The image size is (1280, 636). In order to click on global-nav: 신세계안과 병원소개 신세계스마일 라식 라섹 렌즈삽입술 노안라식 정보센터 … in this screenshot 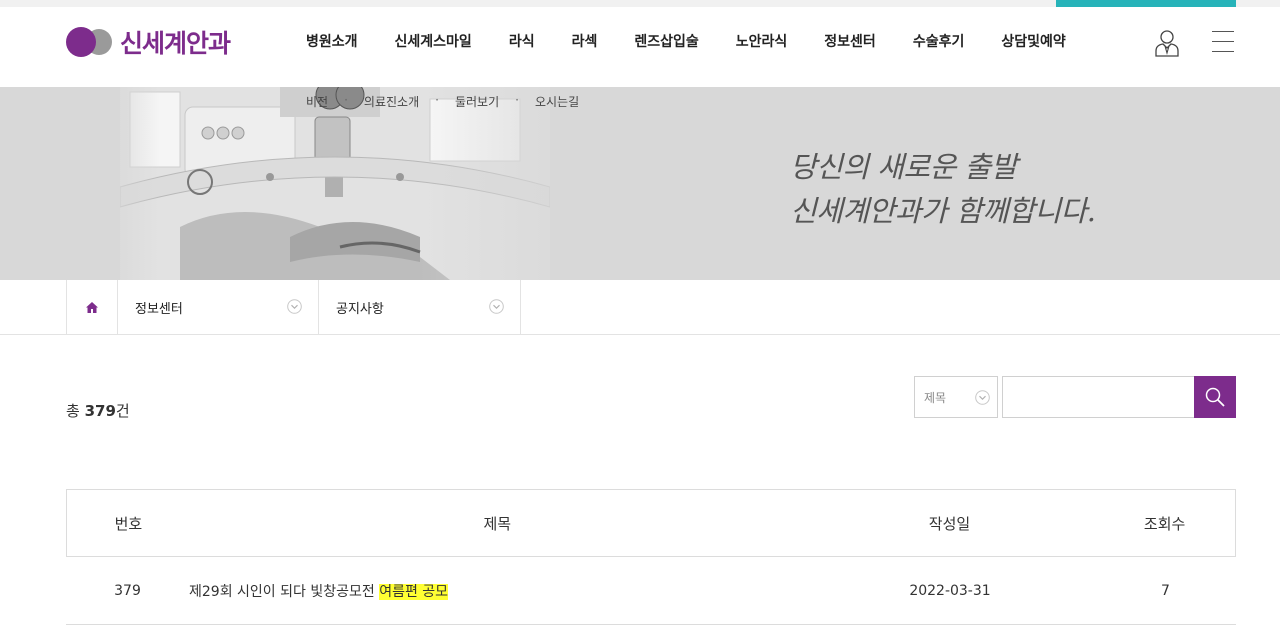, I will do `click(640, 47)`.